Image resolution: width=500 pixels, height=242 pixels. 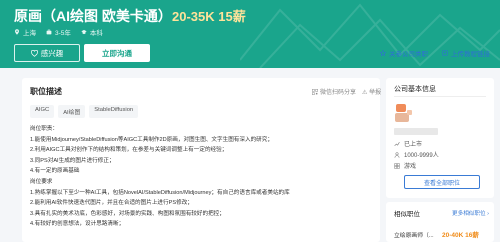 What do you see at coordinates (55, 171) in the screenshot?
I see `description-line: 4.有一定的原画基础` at bounding box center [55, 171].